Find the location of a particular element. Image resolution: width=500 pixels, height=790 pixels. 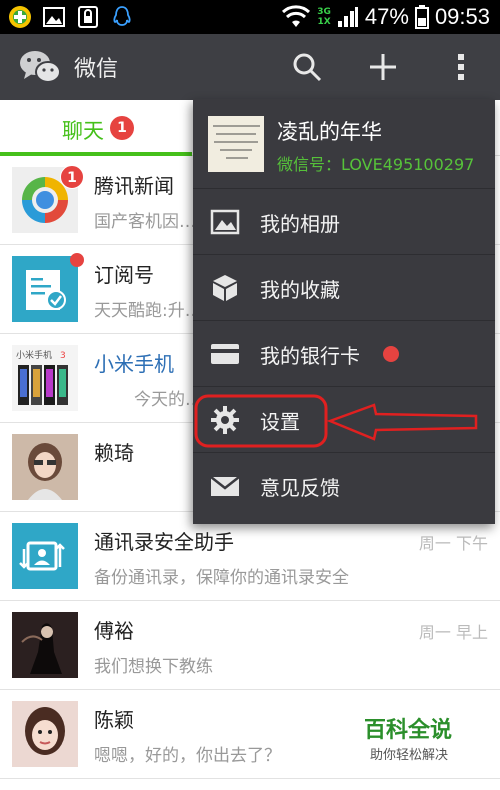

chat-preview: 我们想换下教练 is located at coordinates (153, 667).